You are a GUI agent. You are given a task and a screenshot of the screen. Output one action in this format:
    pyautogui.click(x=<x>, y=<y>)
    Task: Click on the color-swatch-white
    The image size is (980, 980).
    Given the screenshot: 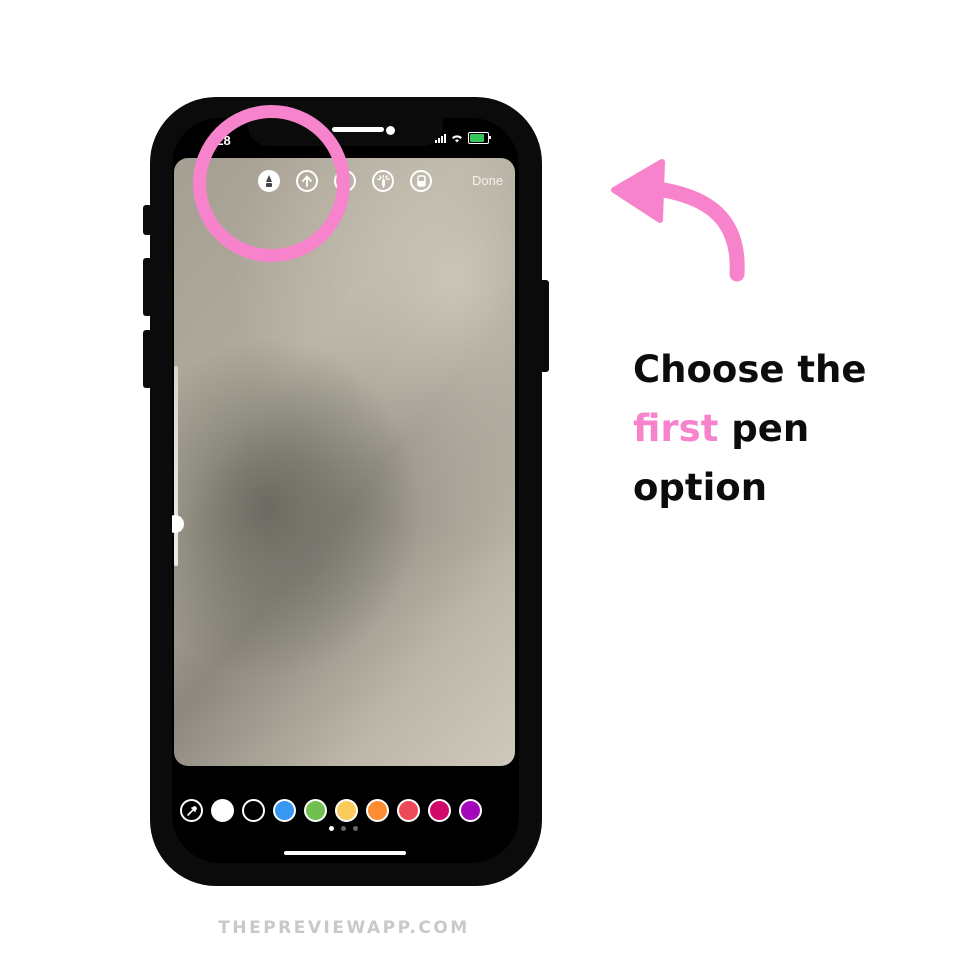 What is the action you would take?
    pyautogui.click(x=222, y=810)
    